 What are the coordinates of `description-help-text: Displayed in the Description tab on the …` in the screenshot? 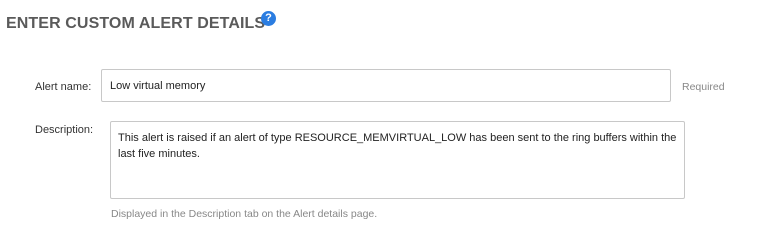 It's located at (244, 214).